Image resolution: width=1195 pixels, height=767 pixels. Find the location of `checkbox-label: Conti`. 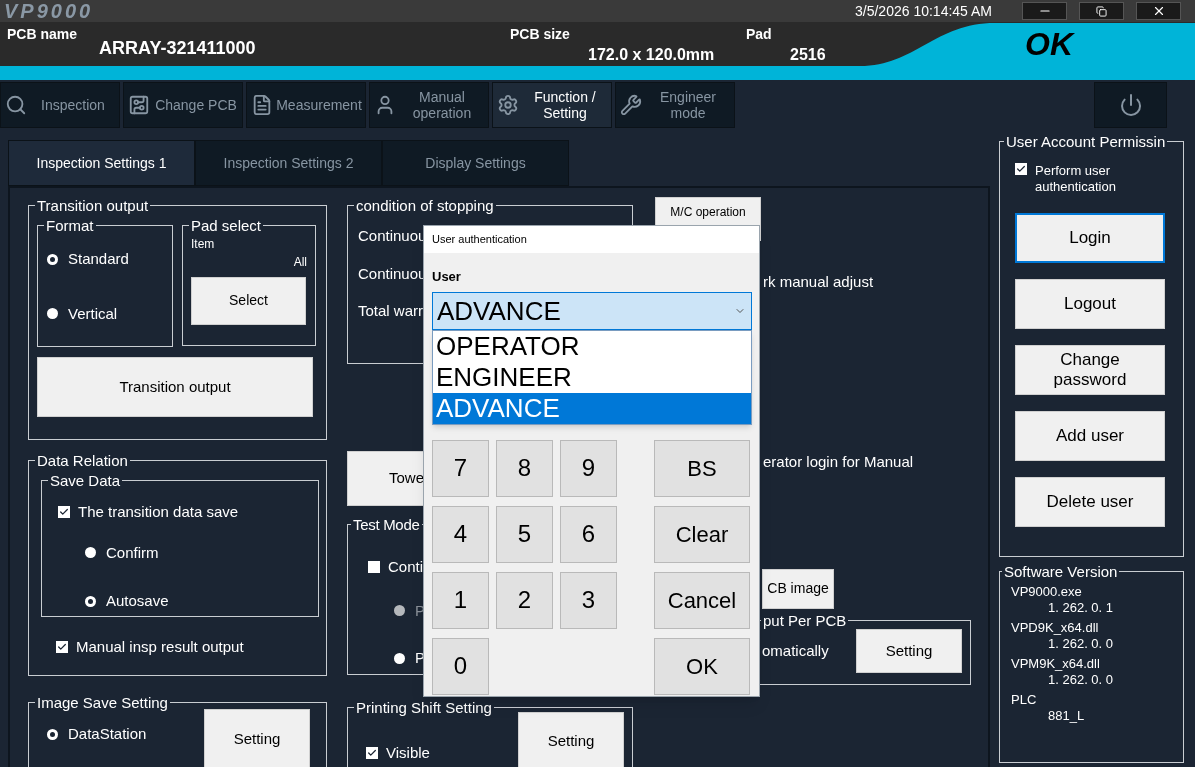

checkbox-label: Conti is located at coordinates (406, 567).